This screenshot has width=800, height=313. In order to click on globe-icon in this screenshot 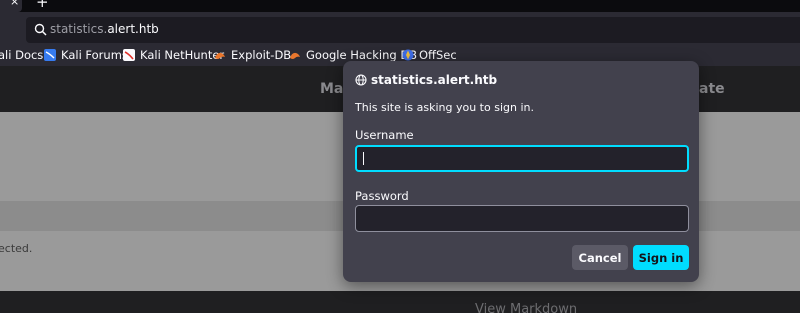, I will do `click(361, 80)`.